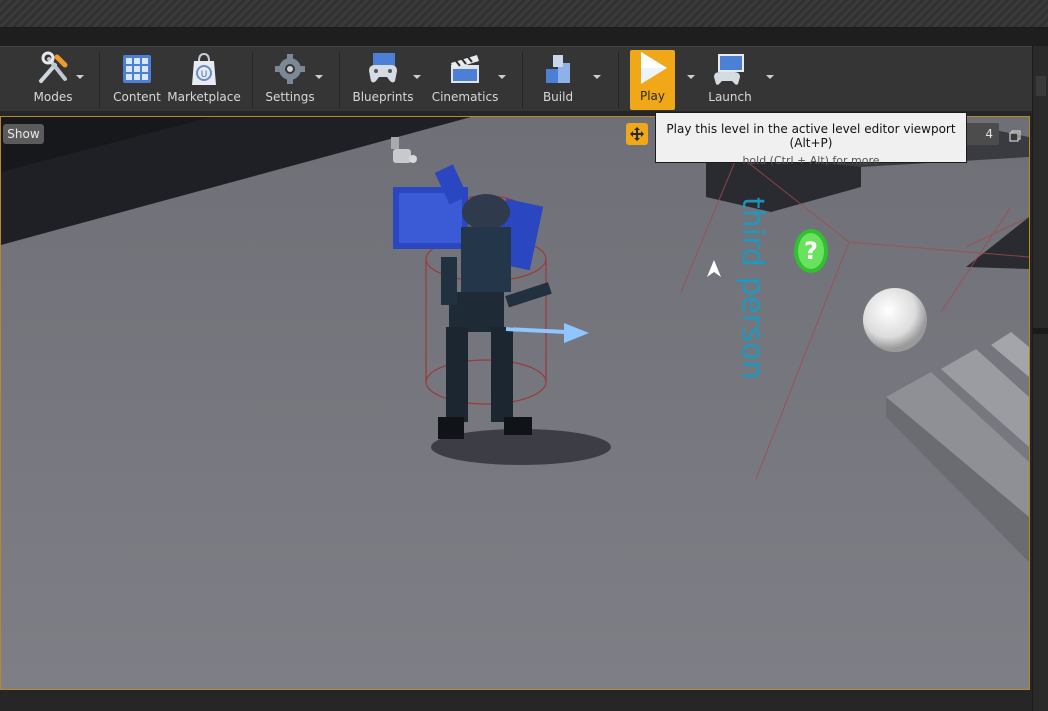 This screenshot has width=1048, height=711. I want to click on play-button: Play, so click(652, 80).